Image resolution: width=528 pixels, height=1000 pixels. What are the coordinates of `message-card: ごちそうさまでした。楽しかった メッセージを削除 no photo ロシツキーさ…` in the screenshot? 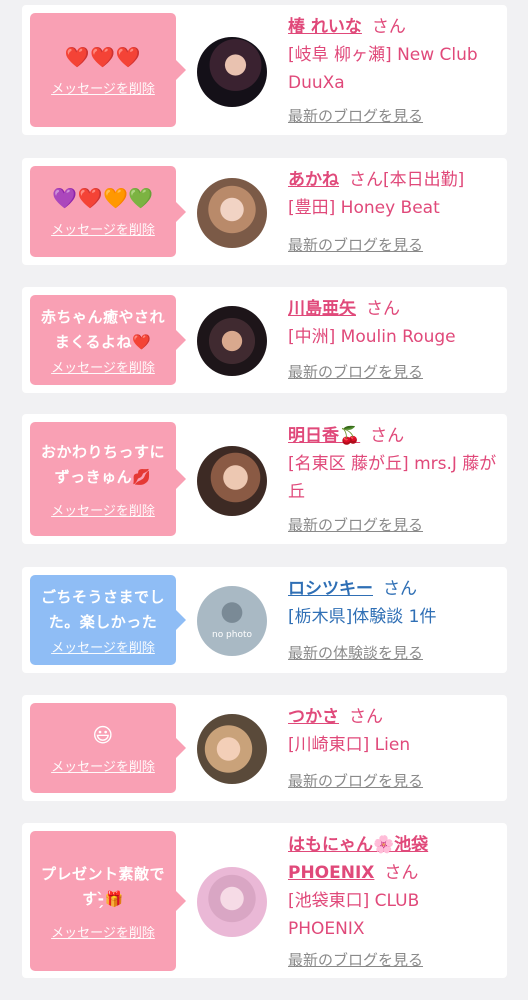 It's located at (264, 620).